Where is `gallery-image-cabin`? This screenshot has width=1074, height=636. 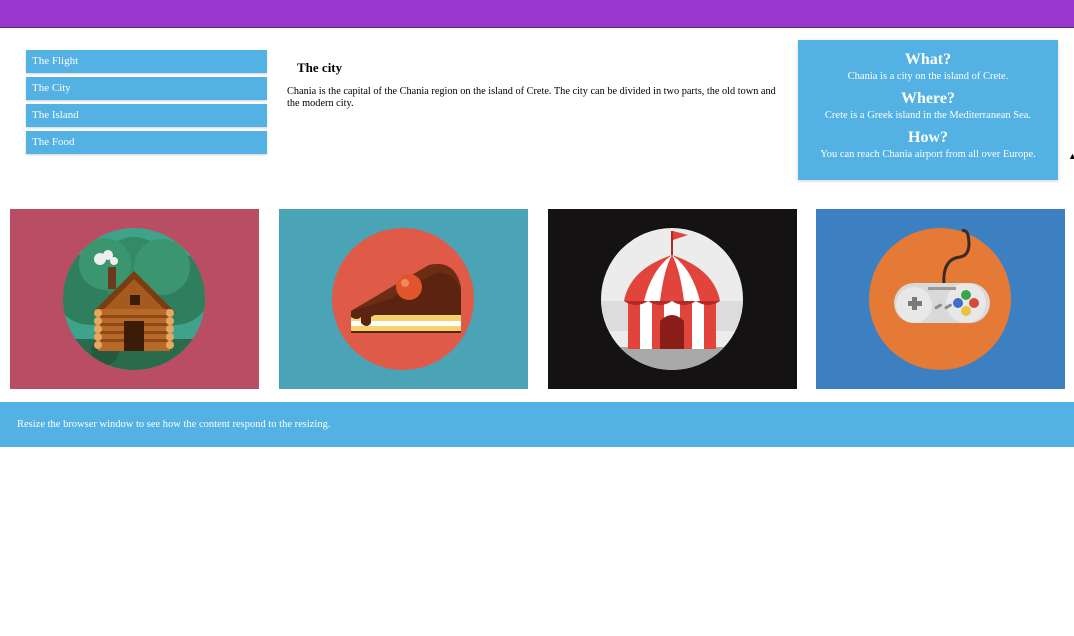
gallery-image-cabin is located at coordinates (134, 299).